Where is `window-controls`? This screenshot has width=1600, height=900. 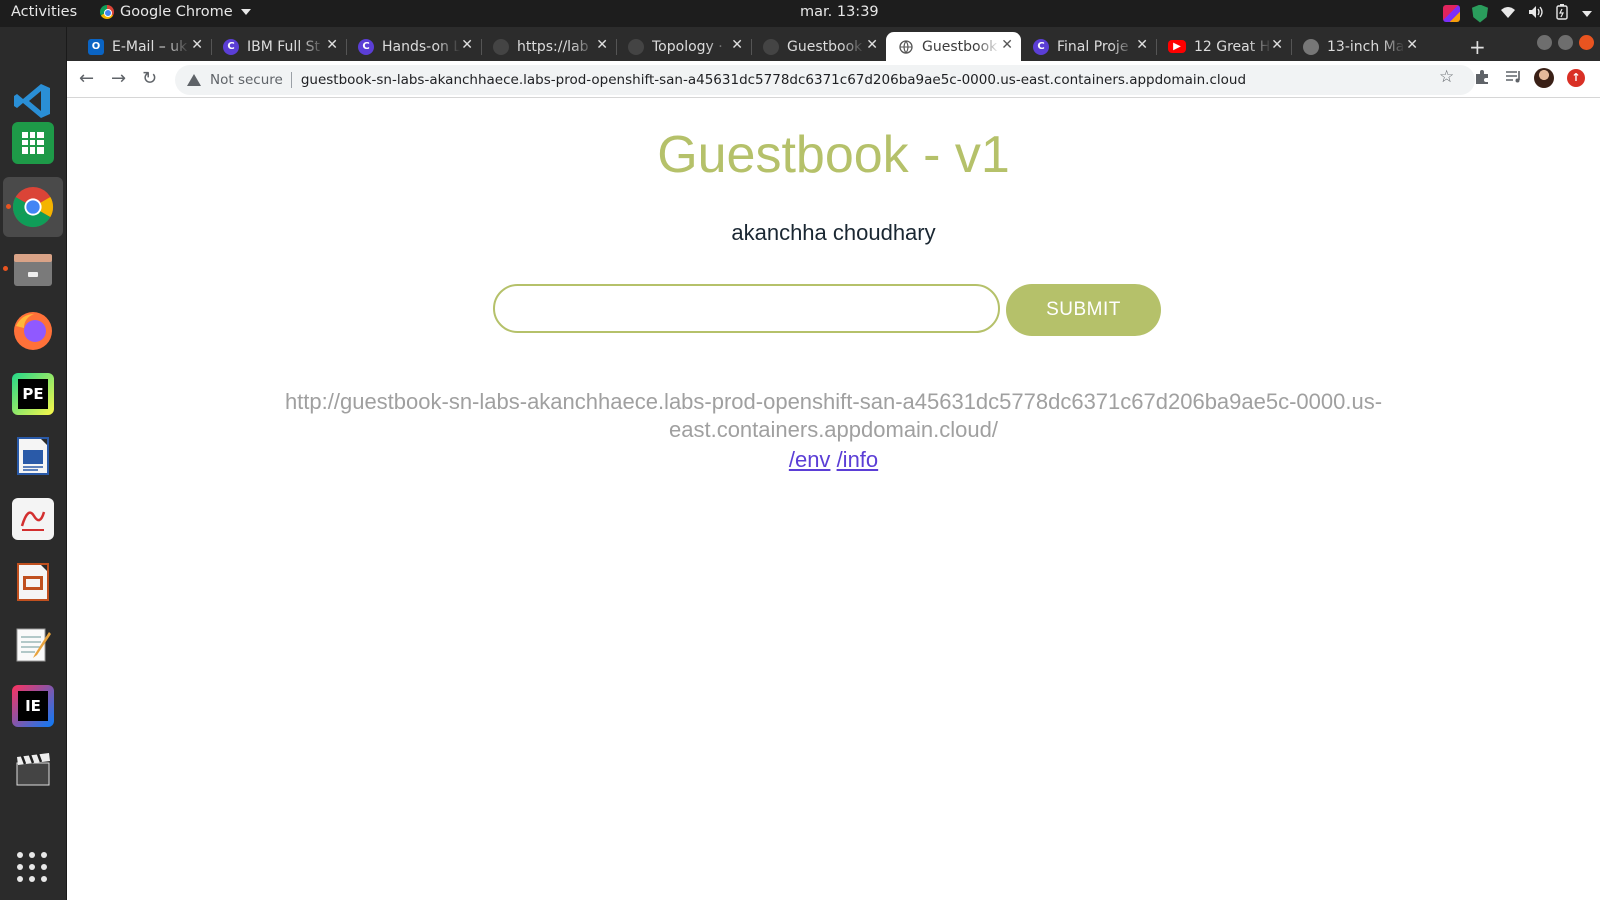 window-controls is located at coordinates (1565, 42).